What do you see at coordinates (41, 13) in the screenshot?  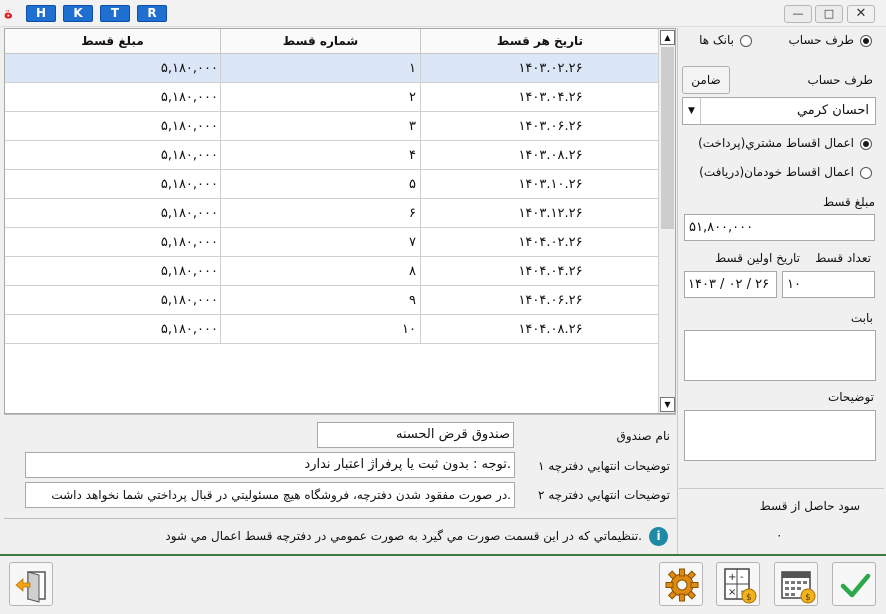 I see `h-button: H` at bounding box center [41, 13].